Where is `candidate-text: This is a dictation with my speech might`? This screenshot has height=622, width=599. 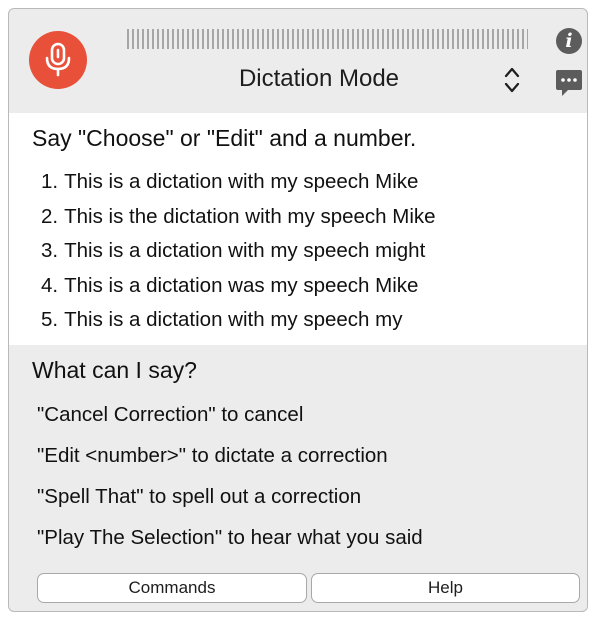
candidate-text: This is a dictation with my speech might is located at coordinates (245, 250).